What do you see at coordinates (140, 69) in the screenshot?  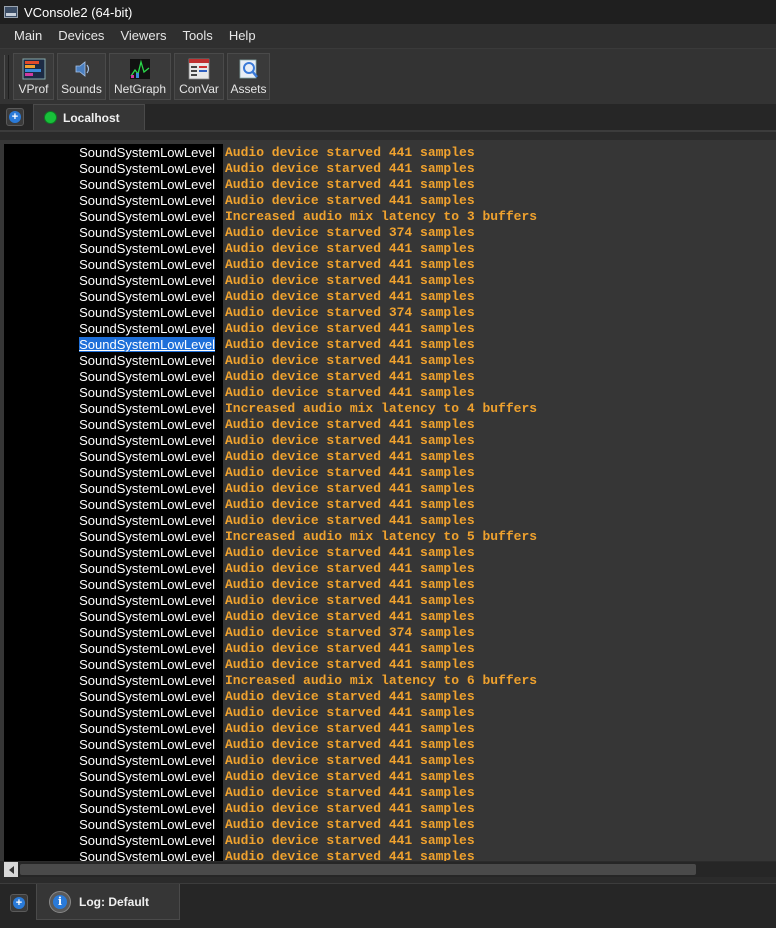 I see `netgraph-icon` at bounding box center [140, 69].